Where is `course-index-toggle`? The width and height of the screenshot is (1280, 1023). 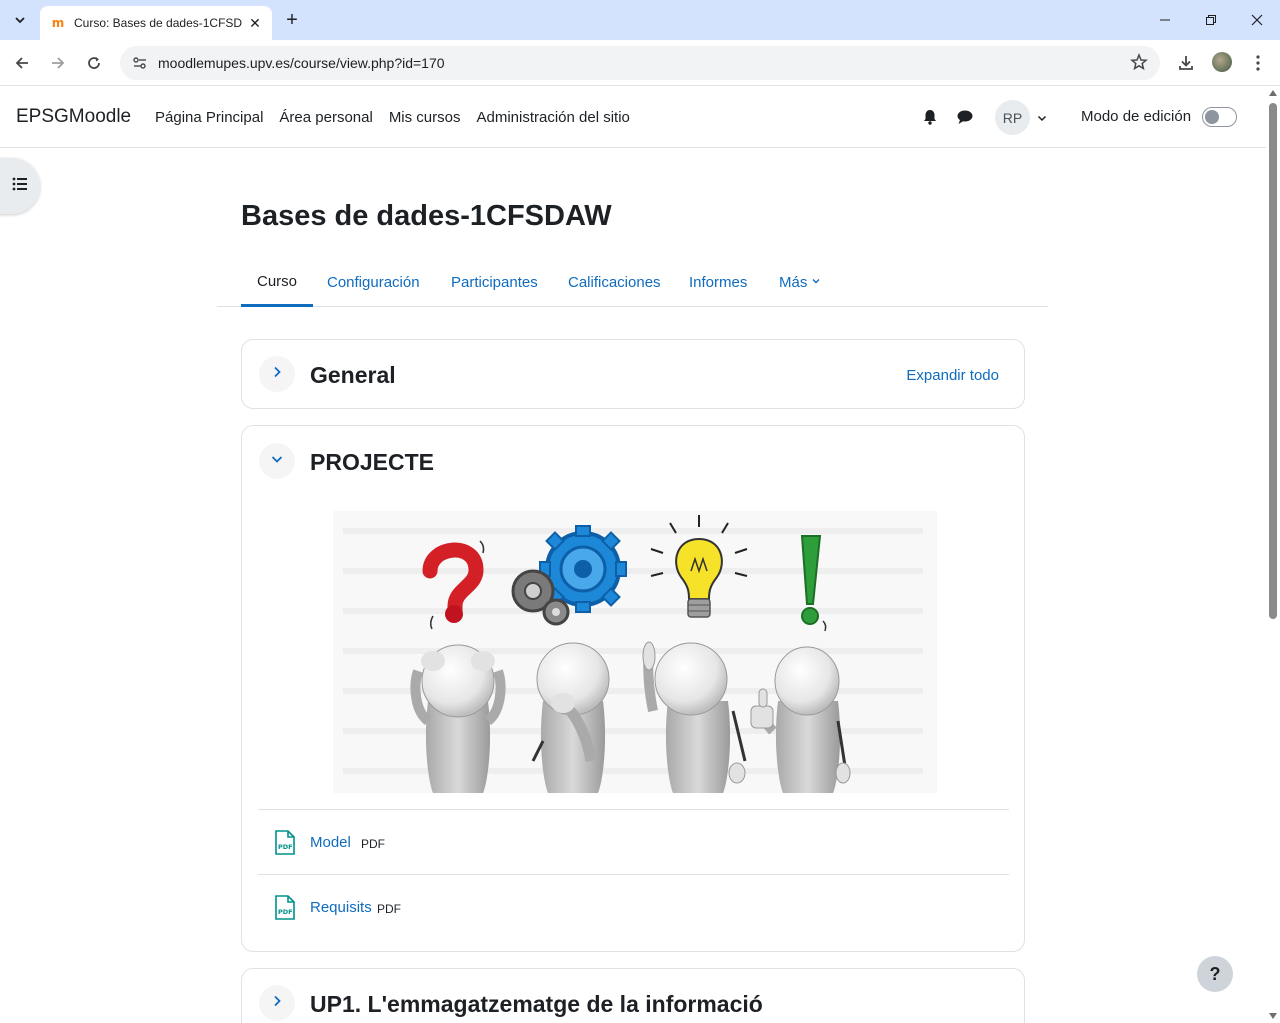
course-index-toggle is located at coordinates (20, 186).